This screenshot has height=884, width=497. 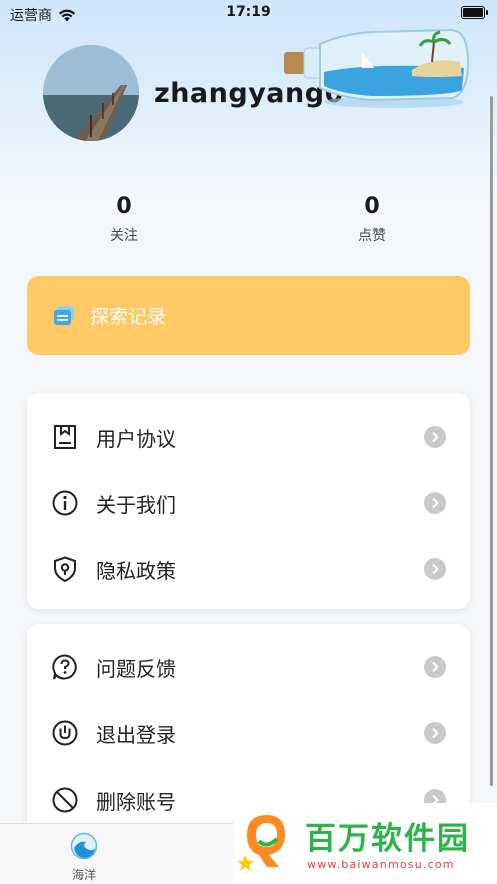 I want to click on tab-ocean: 海洋, so click(x=84, y=857).